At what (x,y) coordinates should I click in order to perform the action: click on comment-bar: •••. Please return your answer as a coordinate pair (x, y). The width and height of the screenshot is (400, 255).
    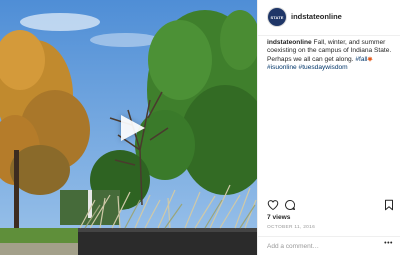
    Looking at the image, I should click on (329, 245).